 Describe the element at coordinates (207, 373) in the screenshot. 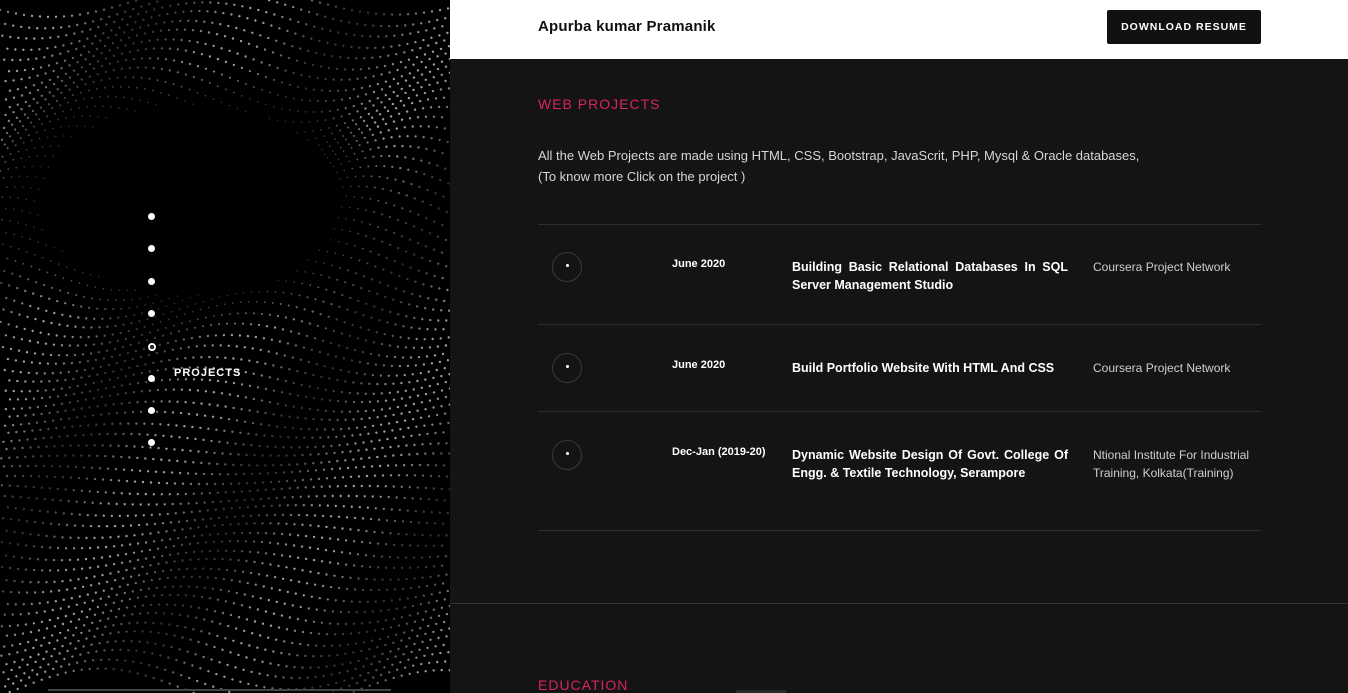

I see `nav-label-projects: PROJECTS` at that location.